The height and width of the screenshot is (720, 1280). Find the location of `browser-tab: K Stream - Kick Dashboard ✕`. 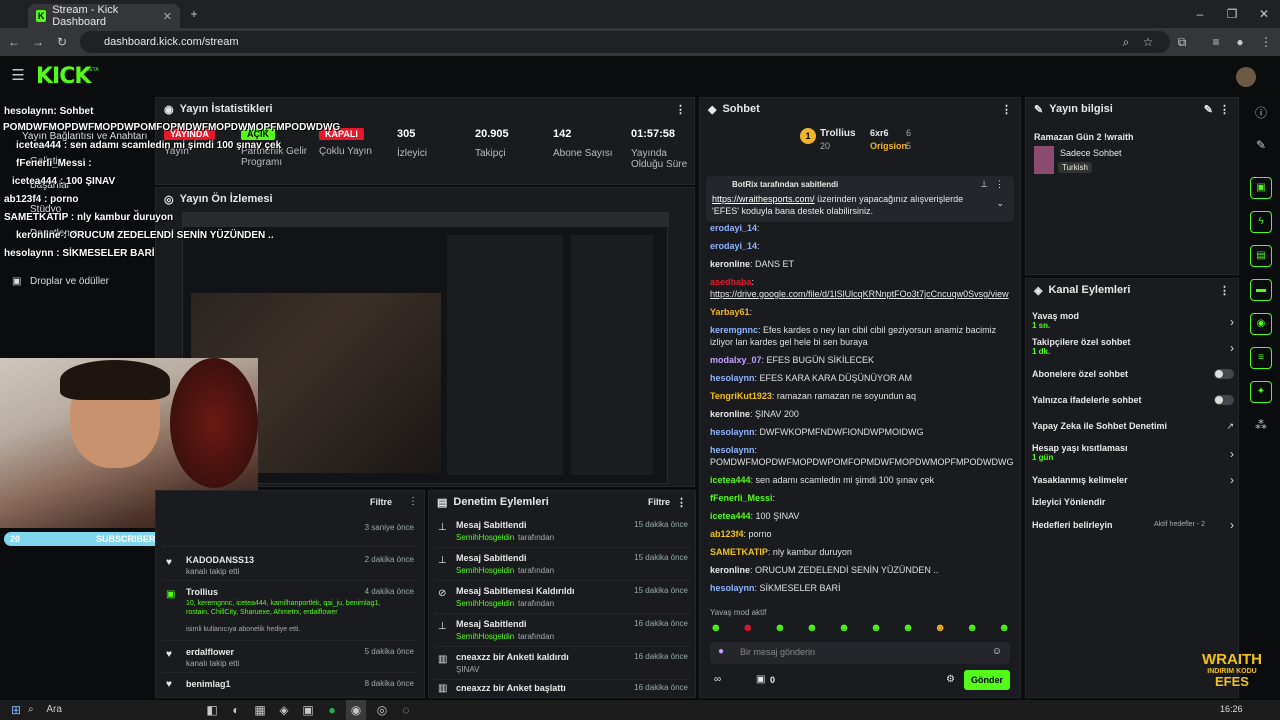

browser-tab: K Stream - Kick Dashboard ✕ is located at coordinates (104, 16).